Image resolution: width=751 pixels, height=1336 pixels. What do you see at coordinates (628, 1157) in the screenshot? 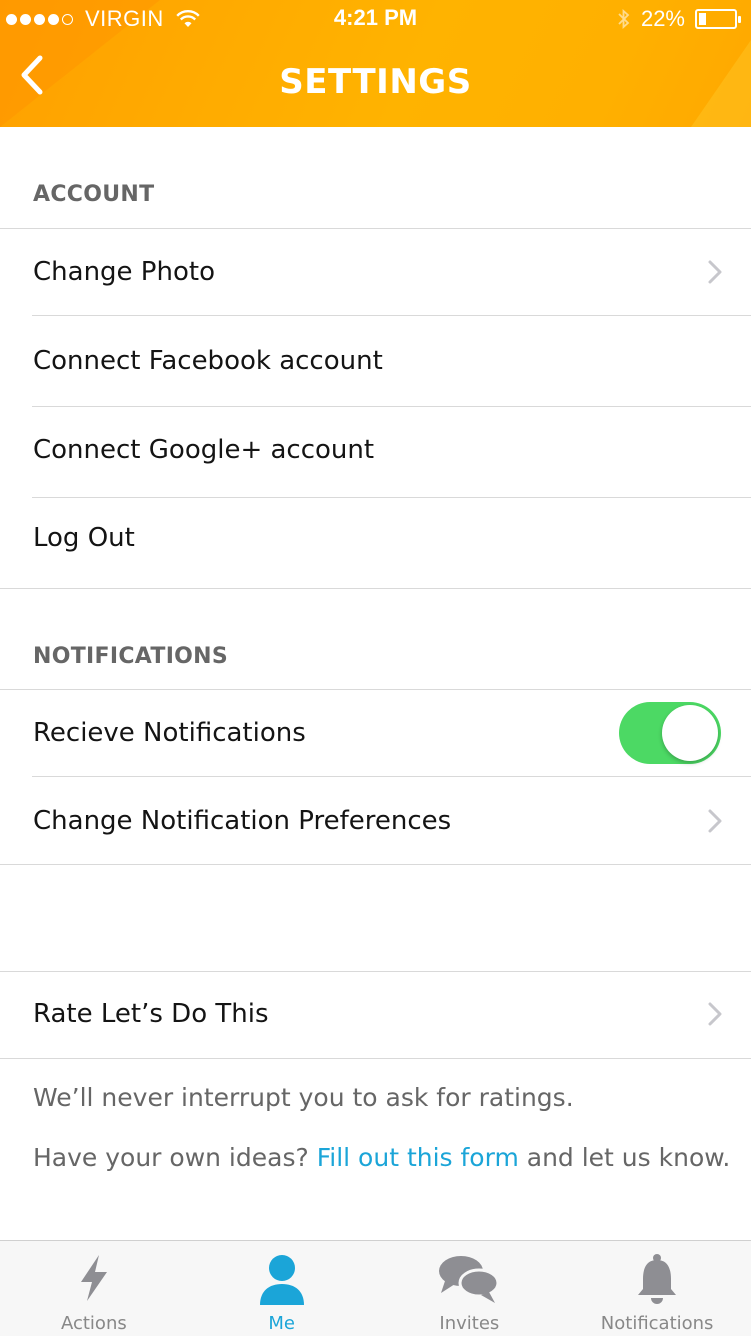
I see `feedback-text-after: and let us know.` at bounding box center [628, 1157].